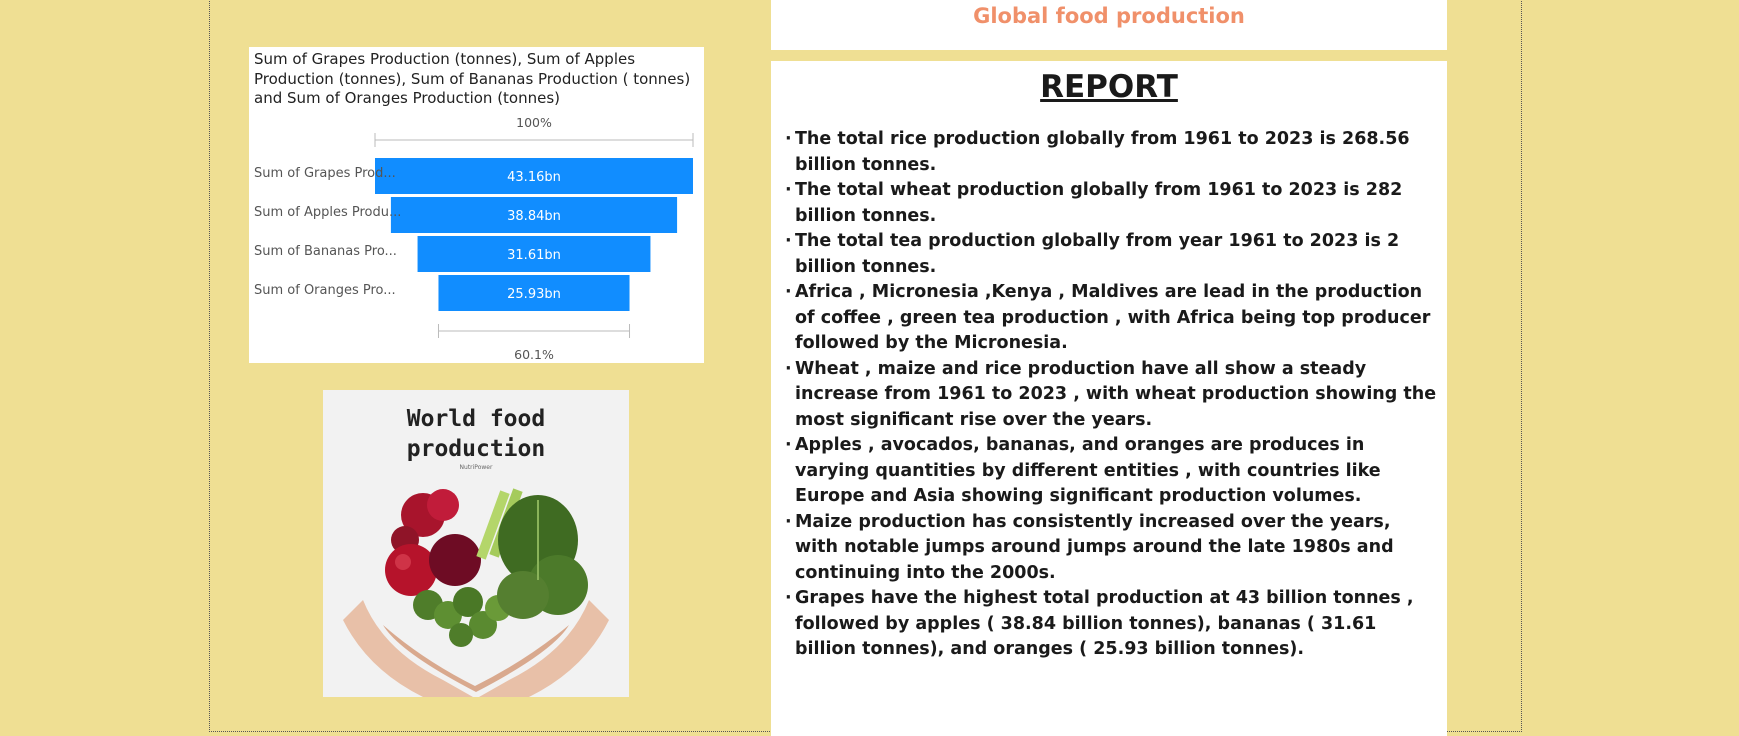 This screenshot has width=1739, height=736. Describe the element at coordinates (476, 419) in the screenshot. I see `poster-title-line1: World food` at that location.